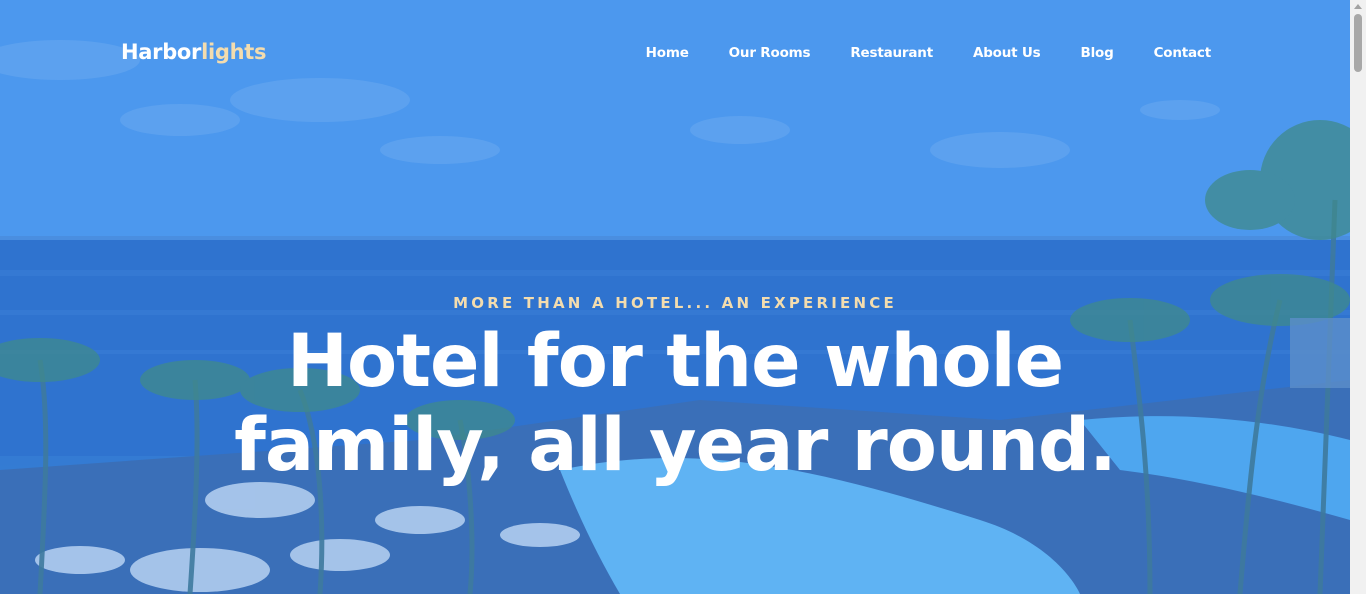 The image size is (1366, 594). What do you see at coordinates (1183, 53) in the screenshot?
I see `nav-item-contact: Contact` at bounding box center [1183, 53].